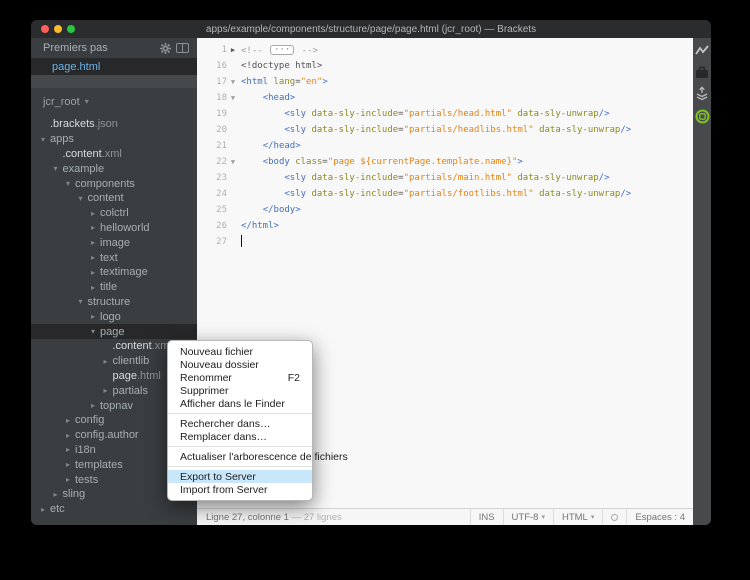 This screenshot has height=580, width=750. Describe the element at coordinates (114, 81) in the screenshot. I see `working-files-divider` at that location.